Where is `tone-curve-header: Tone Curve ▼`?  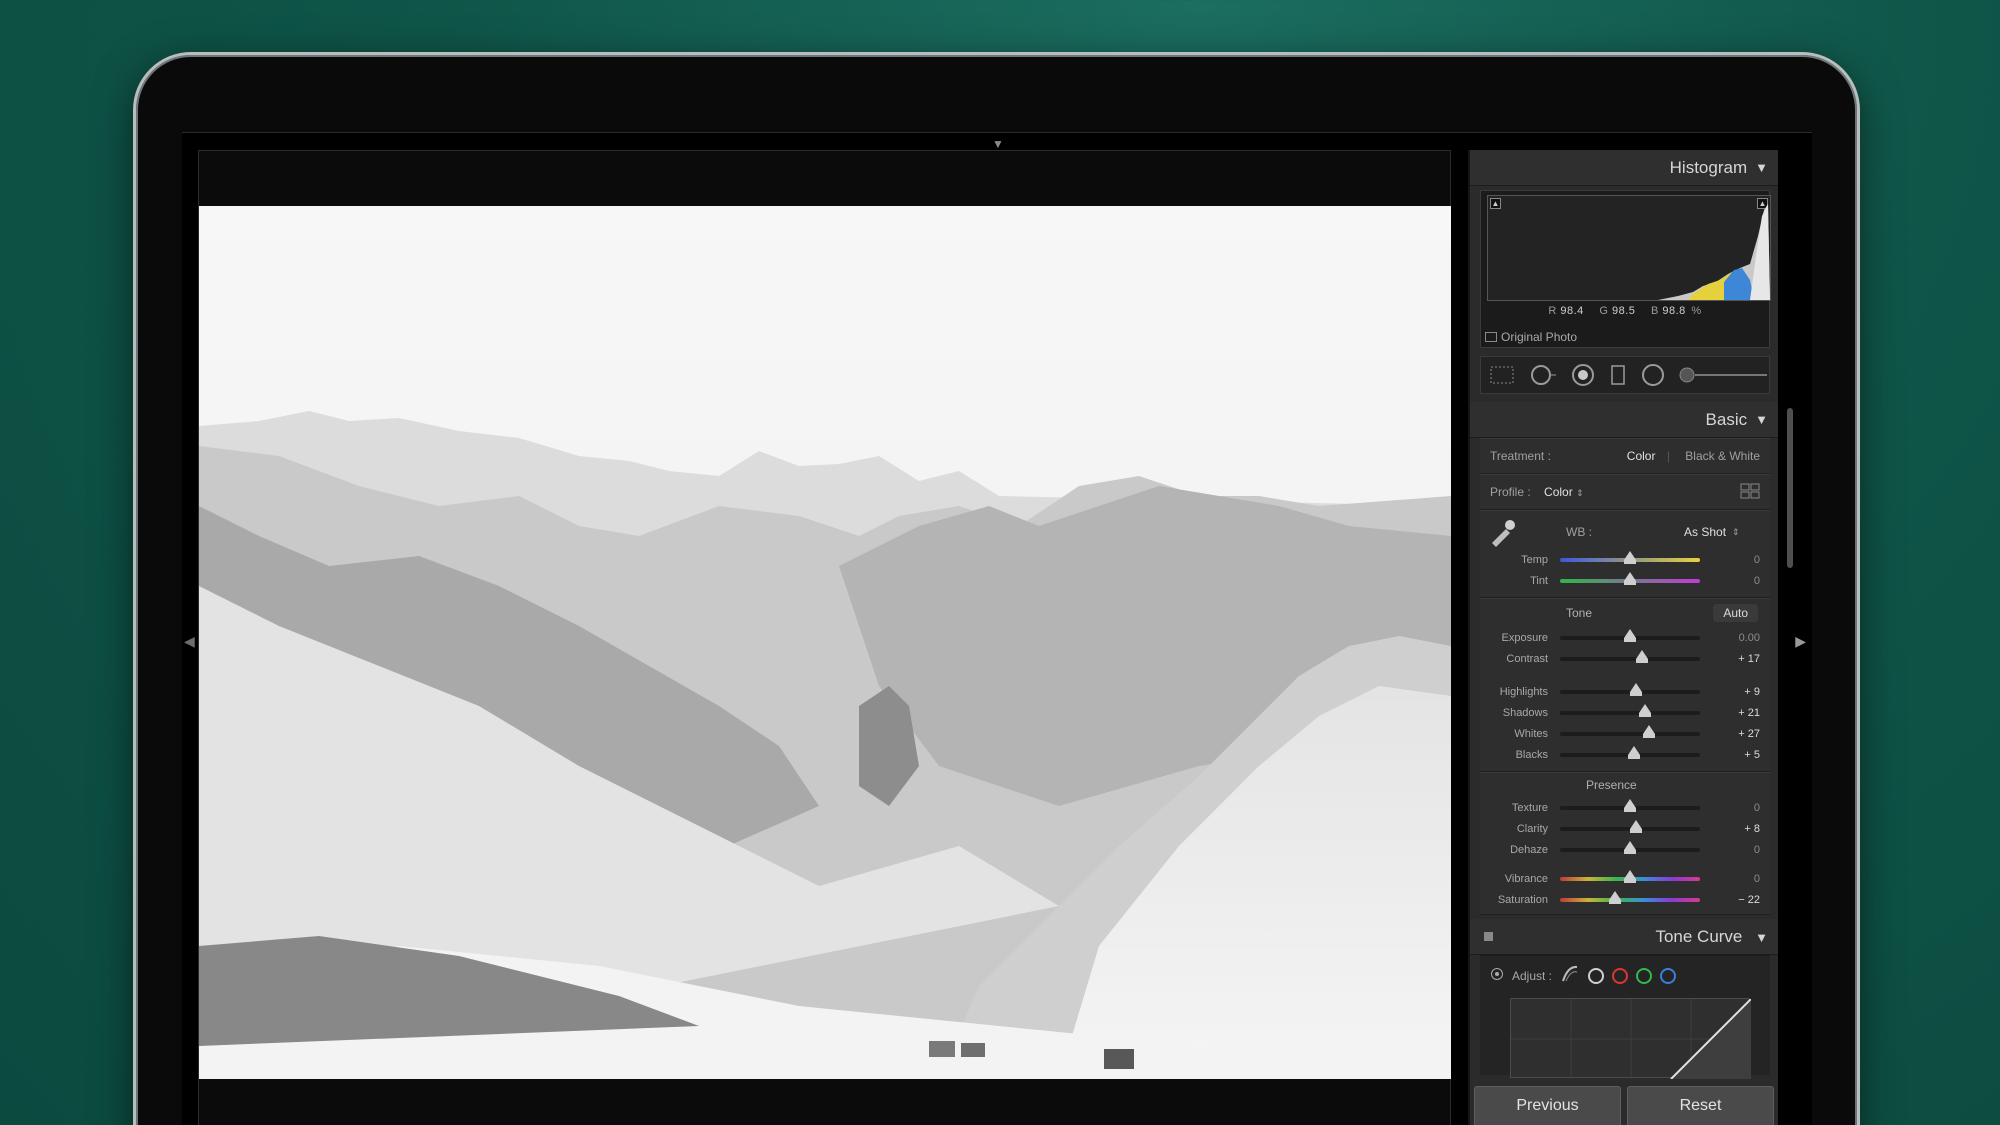
tone-curve-header: Tone Curve ▼ is located at coordinates (1624, 937).